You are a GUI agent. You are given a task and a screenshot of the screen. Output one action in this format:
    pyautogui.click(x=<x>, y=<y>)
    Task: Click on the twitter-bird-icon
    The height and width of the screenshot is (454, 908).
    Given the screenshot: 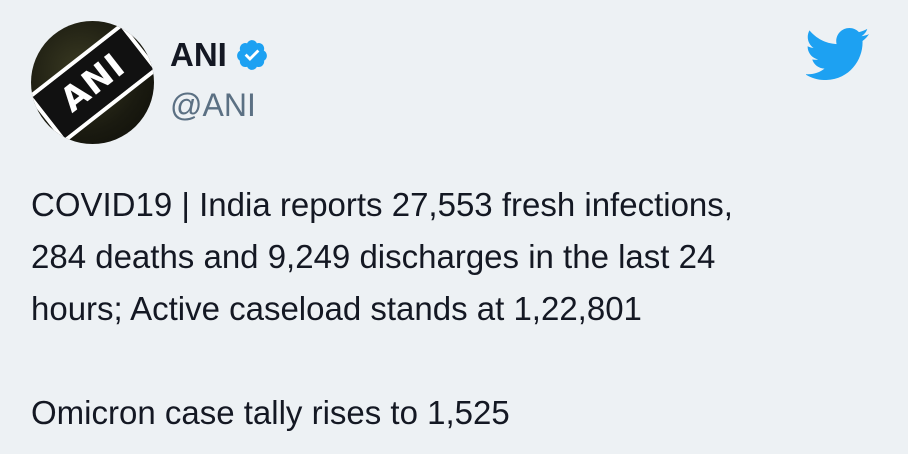 What is the action you would take?
    pyautogui.click(x=837, y=54)
    